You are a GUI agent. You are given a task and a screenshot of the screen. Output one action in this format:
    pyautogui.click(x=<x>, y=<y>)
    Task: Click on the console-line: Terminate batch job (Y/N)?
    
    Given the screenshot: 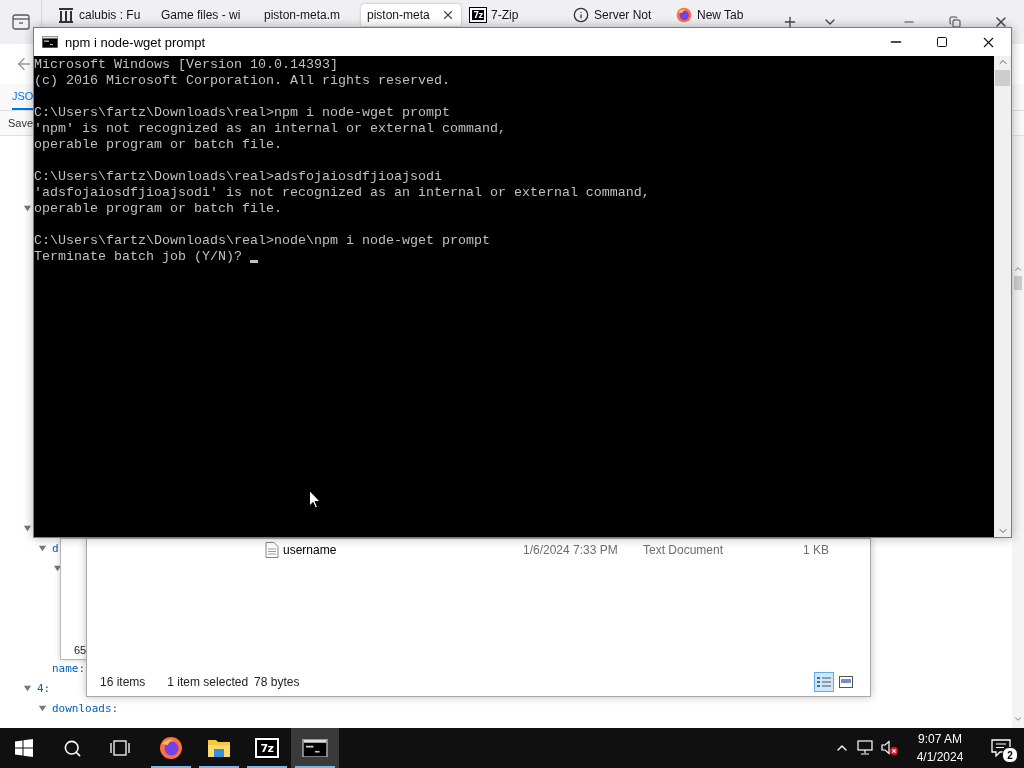 What is the action you would take?
    pyautogui.click(x=138, y=257)
    